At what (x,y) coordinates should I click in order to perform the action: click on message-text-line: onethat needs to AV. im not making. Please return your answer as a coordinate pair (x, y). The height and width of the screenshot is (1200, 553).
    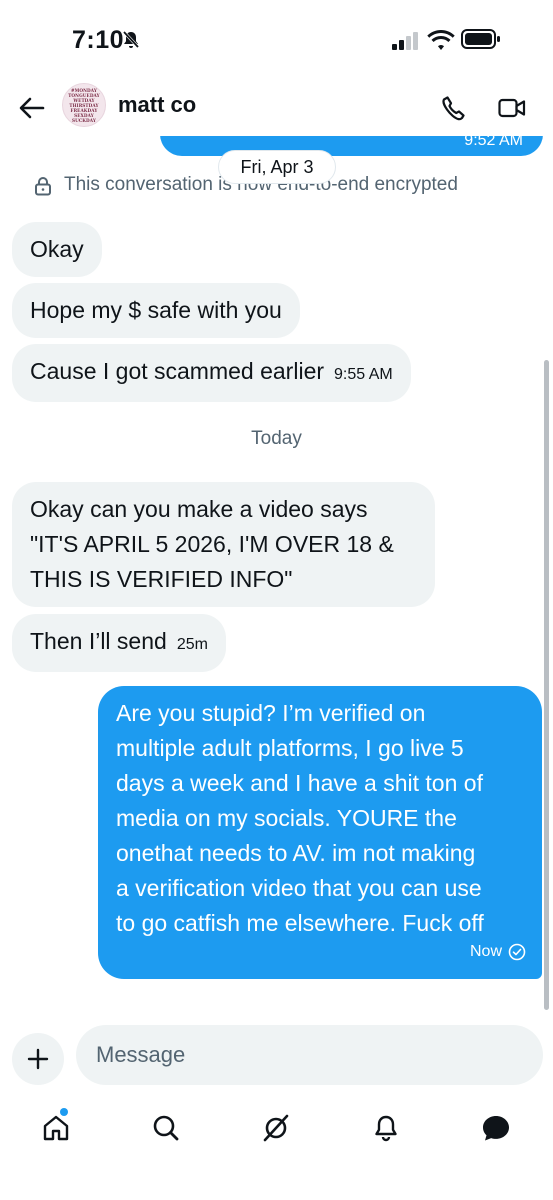
    Looking at the image, I should click on (296, 853).